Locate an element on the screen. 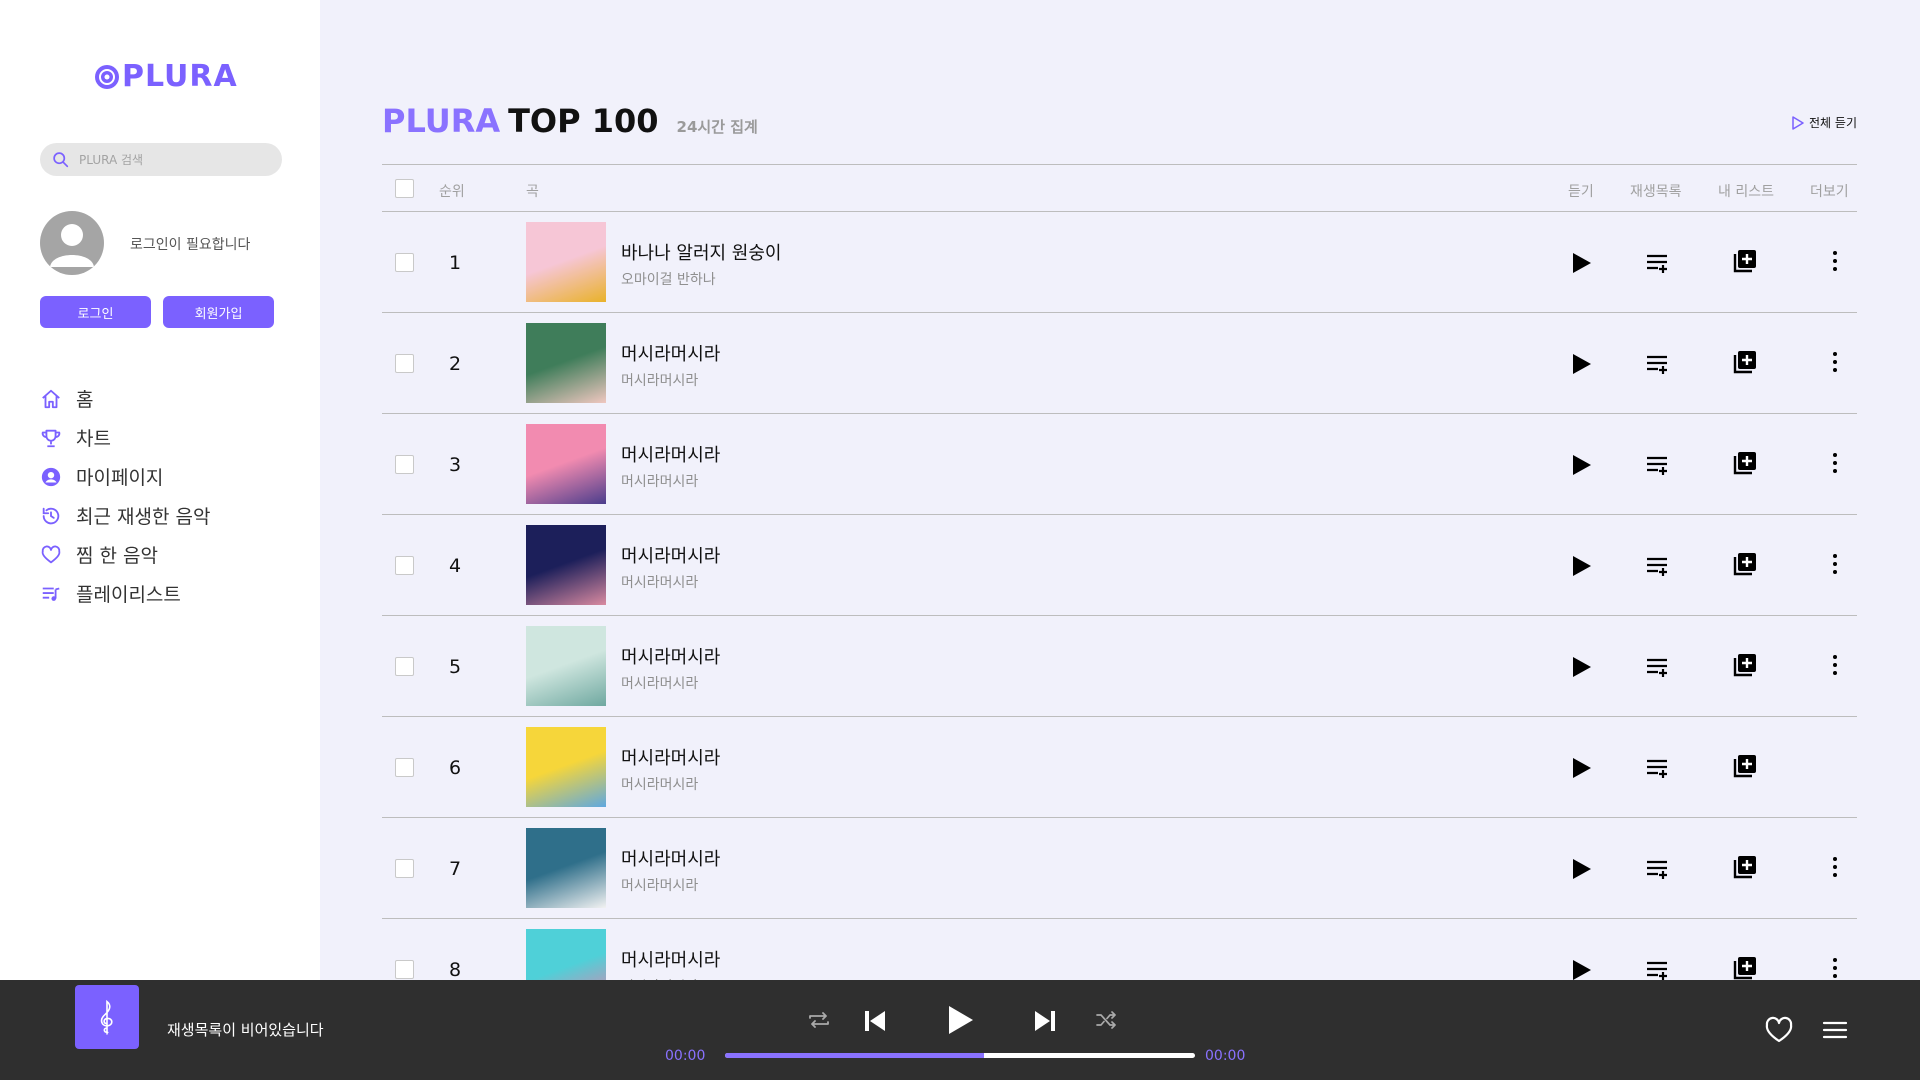 This screenshot has width=1920, height=1080. play-button is located at coordinates (960, 1020).